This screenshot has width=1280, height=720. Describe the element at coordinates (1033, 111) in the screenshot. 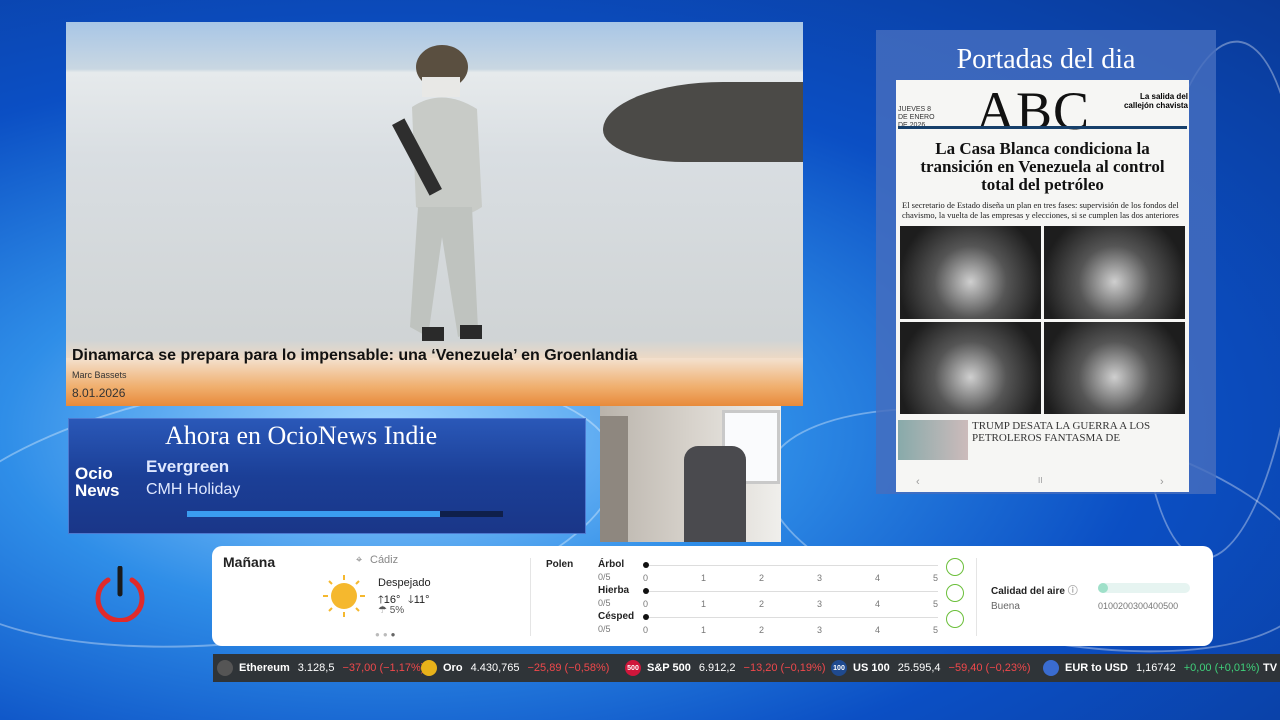

I see `cover-masthead: ABC` at that location.